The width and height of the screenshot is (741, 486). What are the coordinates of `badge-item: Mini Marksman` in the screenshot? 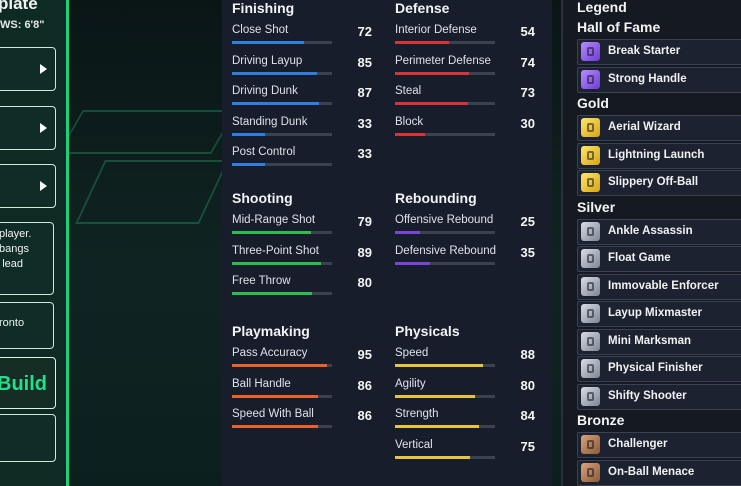 It's located at (659, 341).